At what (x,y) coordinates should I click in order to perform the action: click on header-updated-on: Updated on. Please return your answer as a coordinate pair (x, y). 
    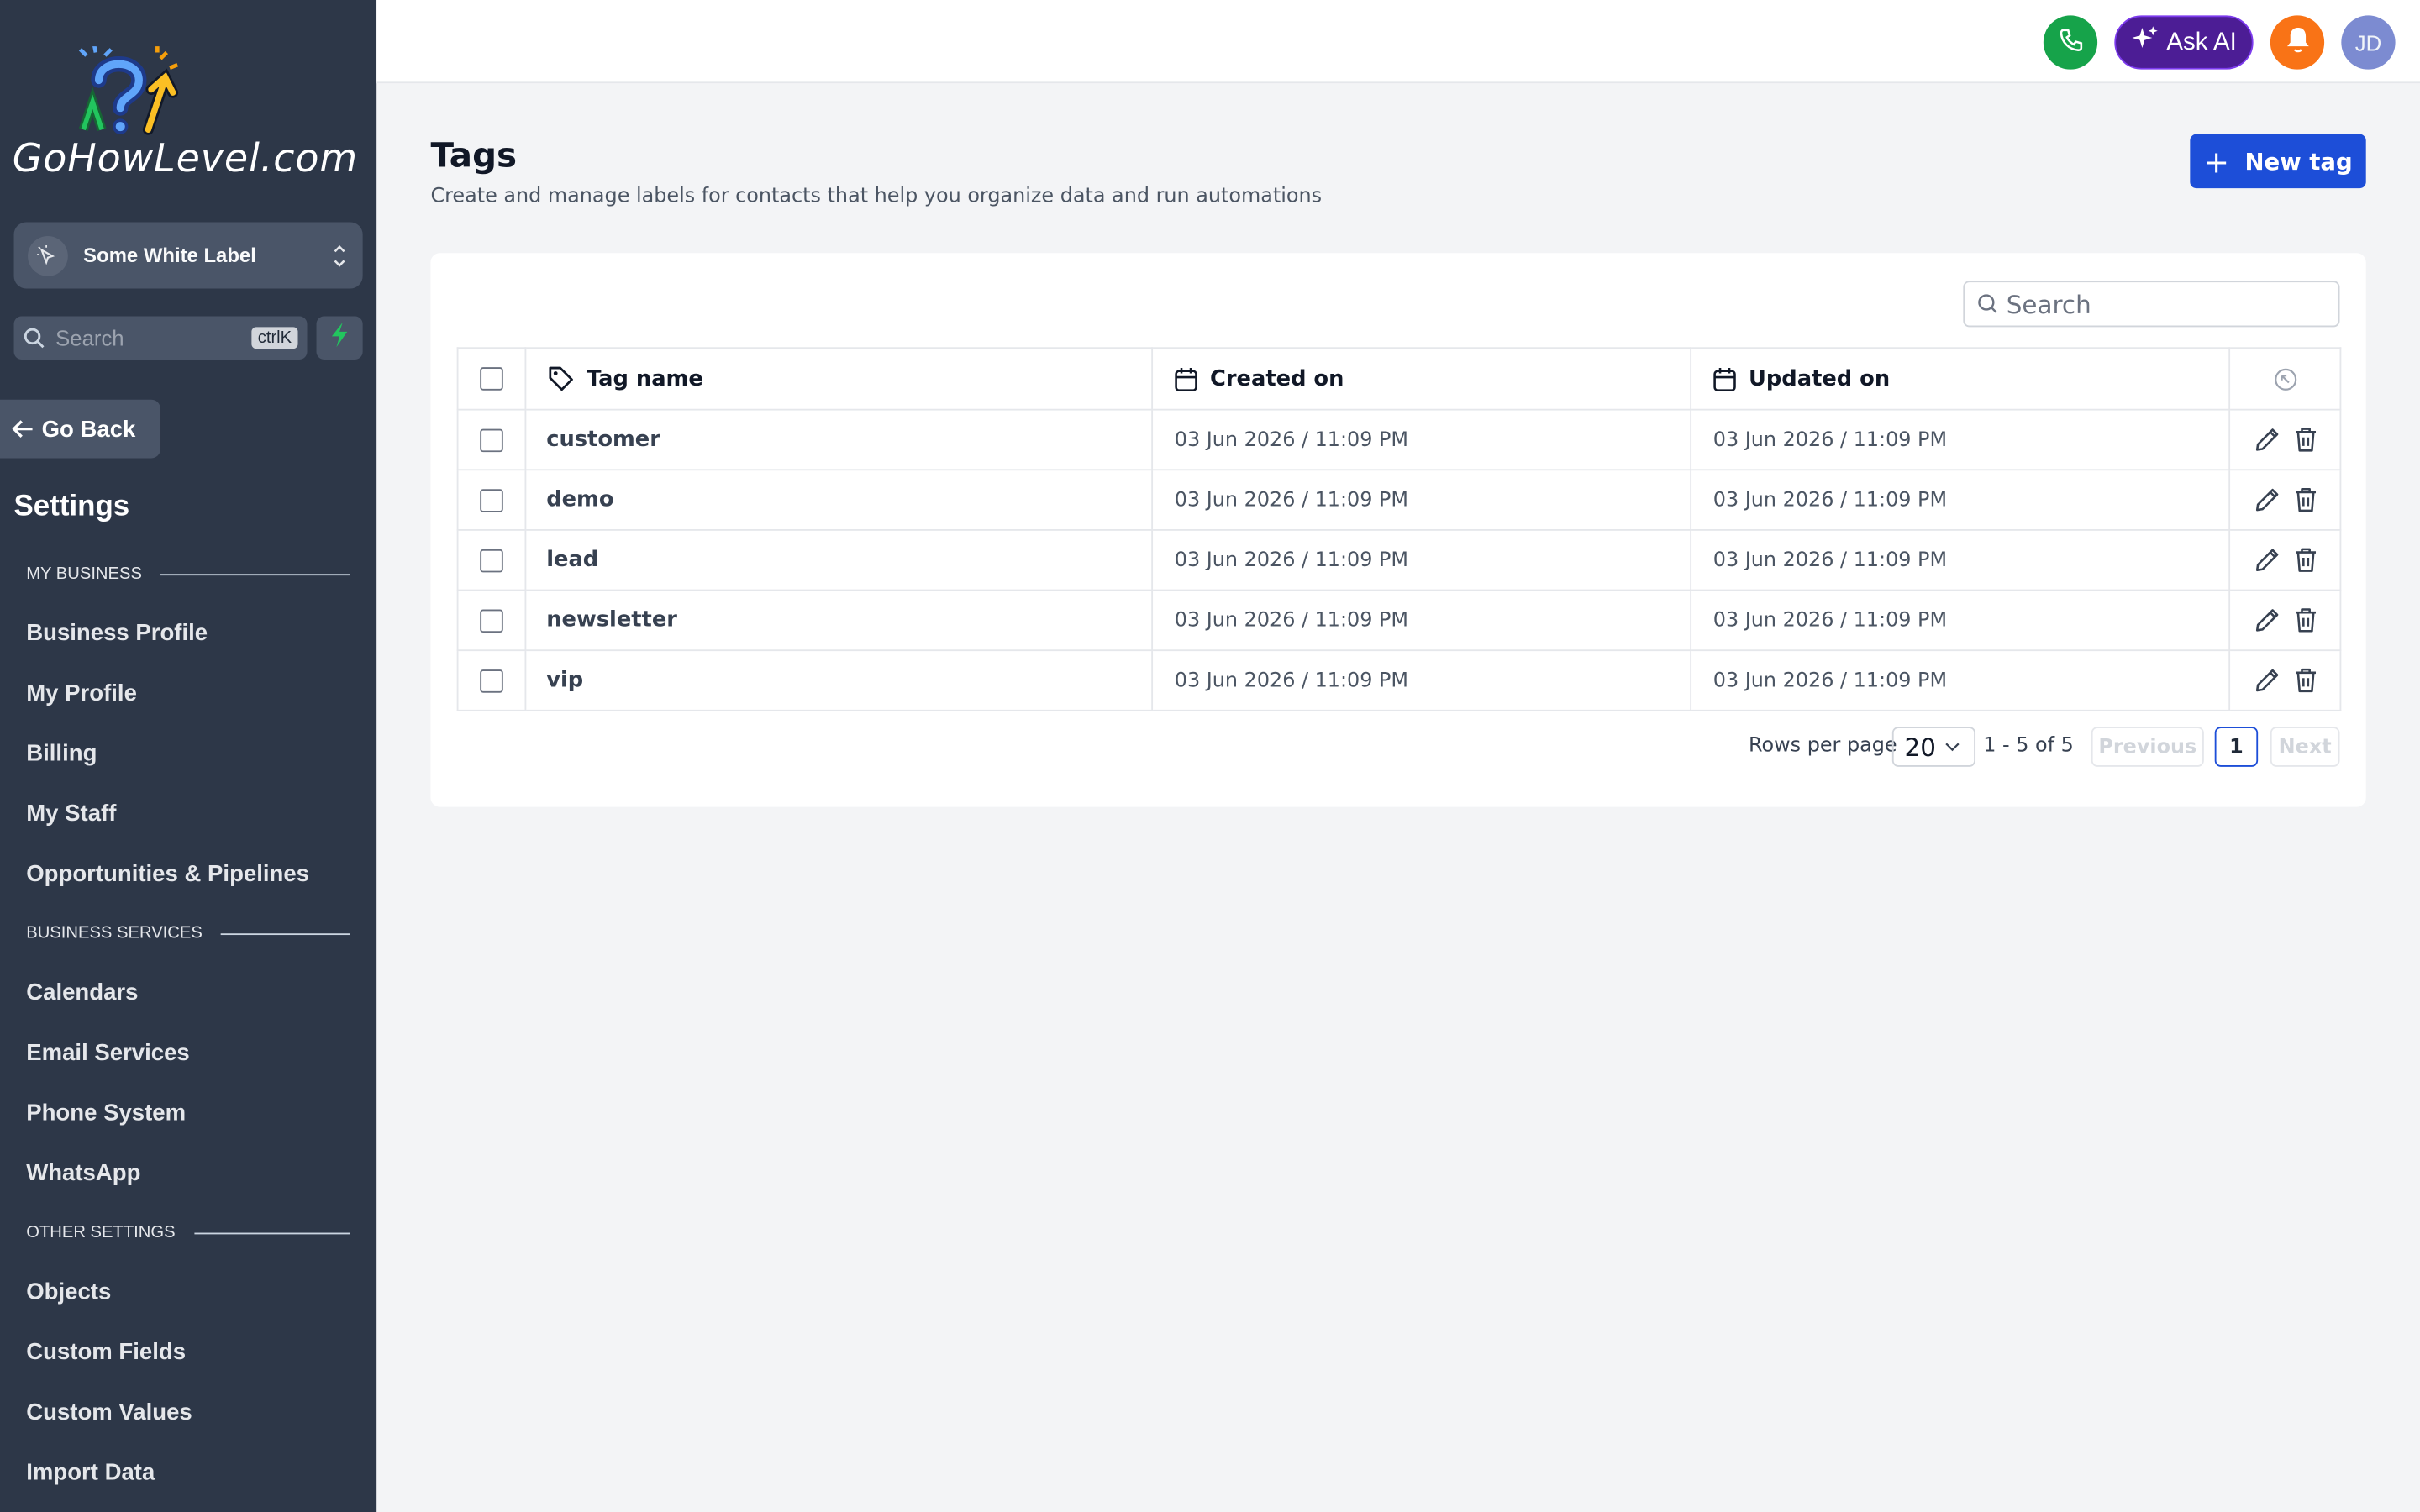
    Looking at the image, I should click on (1961, 379).